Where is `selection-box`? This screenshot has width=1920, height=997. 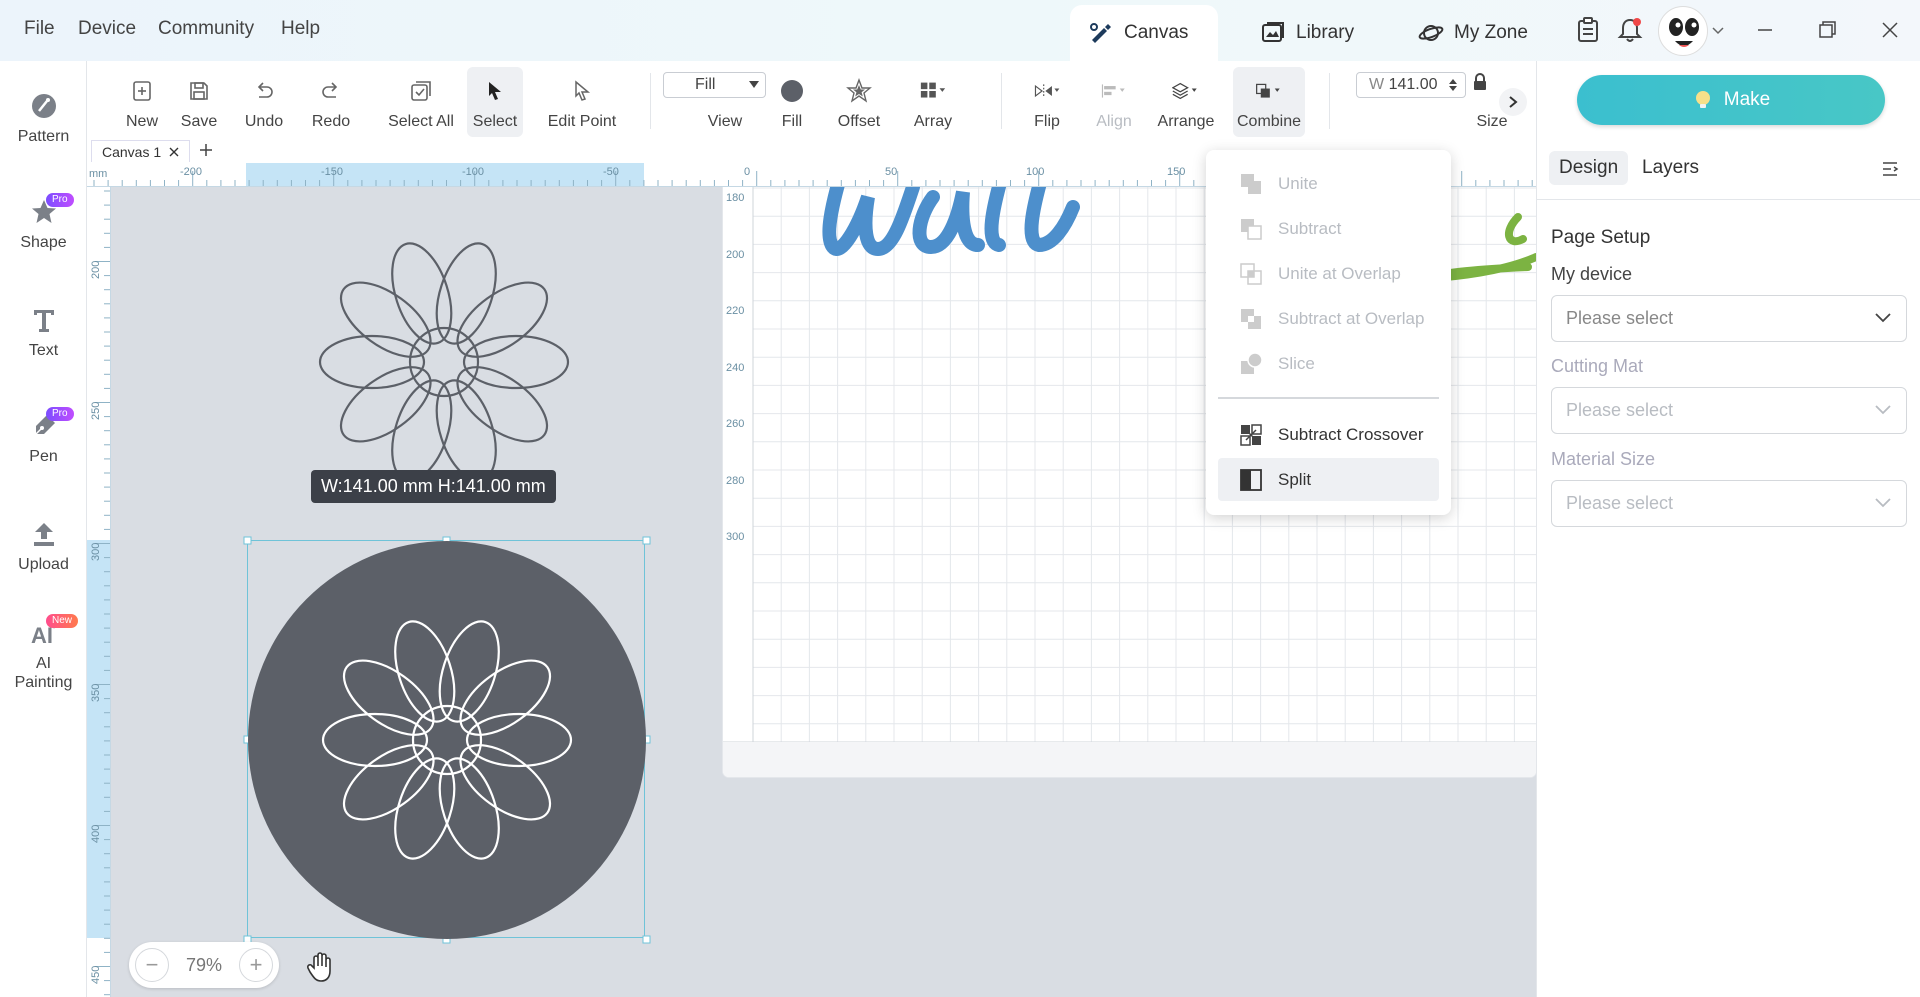 selection-box is located at coordinates (447, 740).